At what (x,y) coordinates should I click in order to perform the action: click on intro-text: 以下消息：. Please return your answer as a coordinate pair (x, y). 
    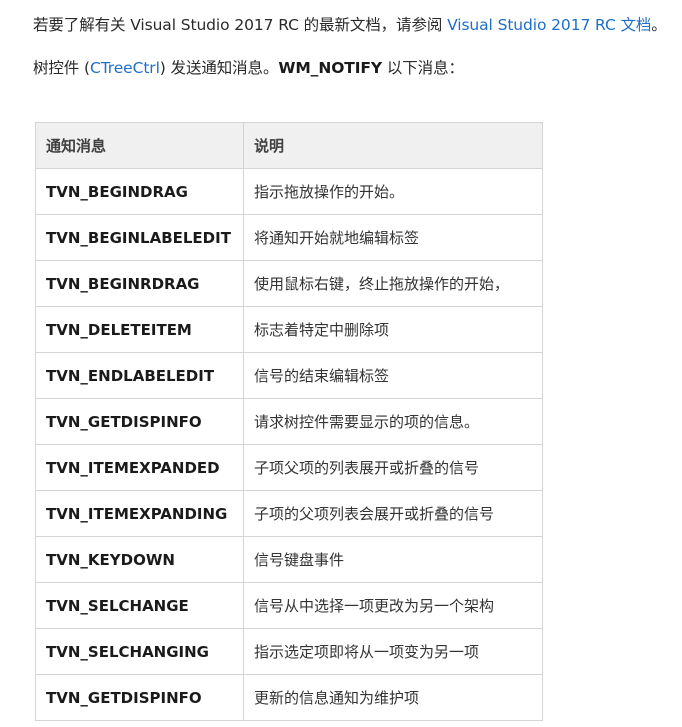
    Looking at the image, I should click on (423, 68).